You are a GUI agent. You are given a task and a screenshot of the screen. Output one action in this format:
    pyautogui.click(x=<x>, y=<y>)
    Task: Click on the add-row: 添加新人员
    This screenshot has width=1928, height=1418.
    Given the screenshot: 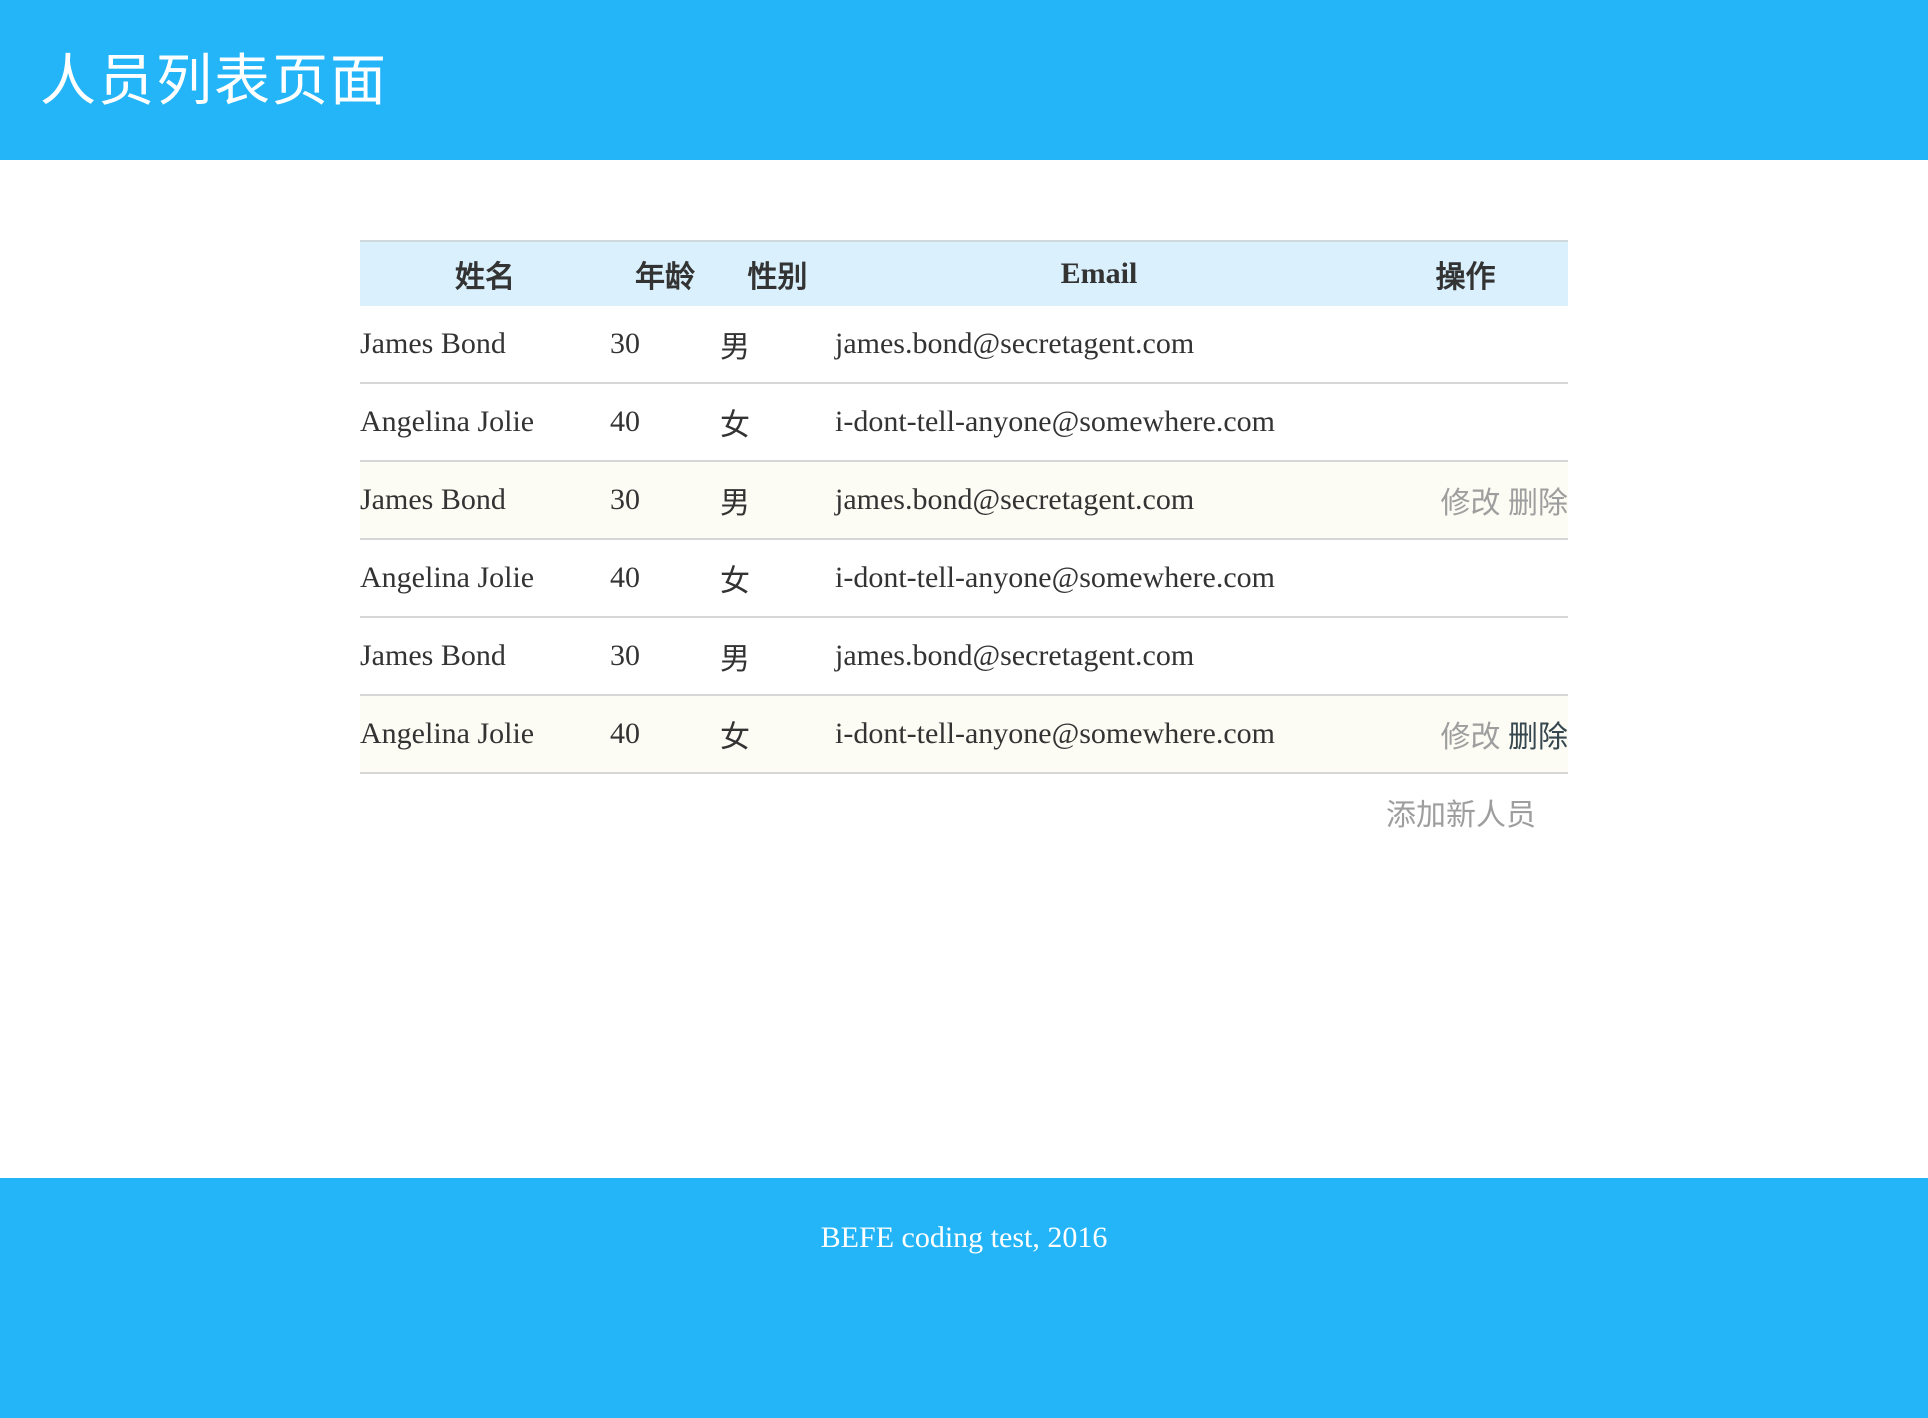 What is the action you would take?
    pyautogui.click(x=964, y=816)
    